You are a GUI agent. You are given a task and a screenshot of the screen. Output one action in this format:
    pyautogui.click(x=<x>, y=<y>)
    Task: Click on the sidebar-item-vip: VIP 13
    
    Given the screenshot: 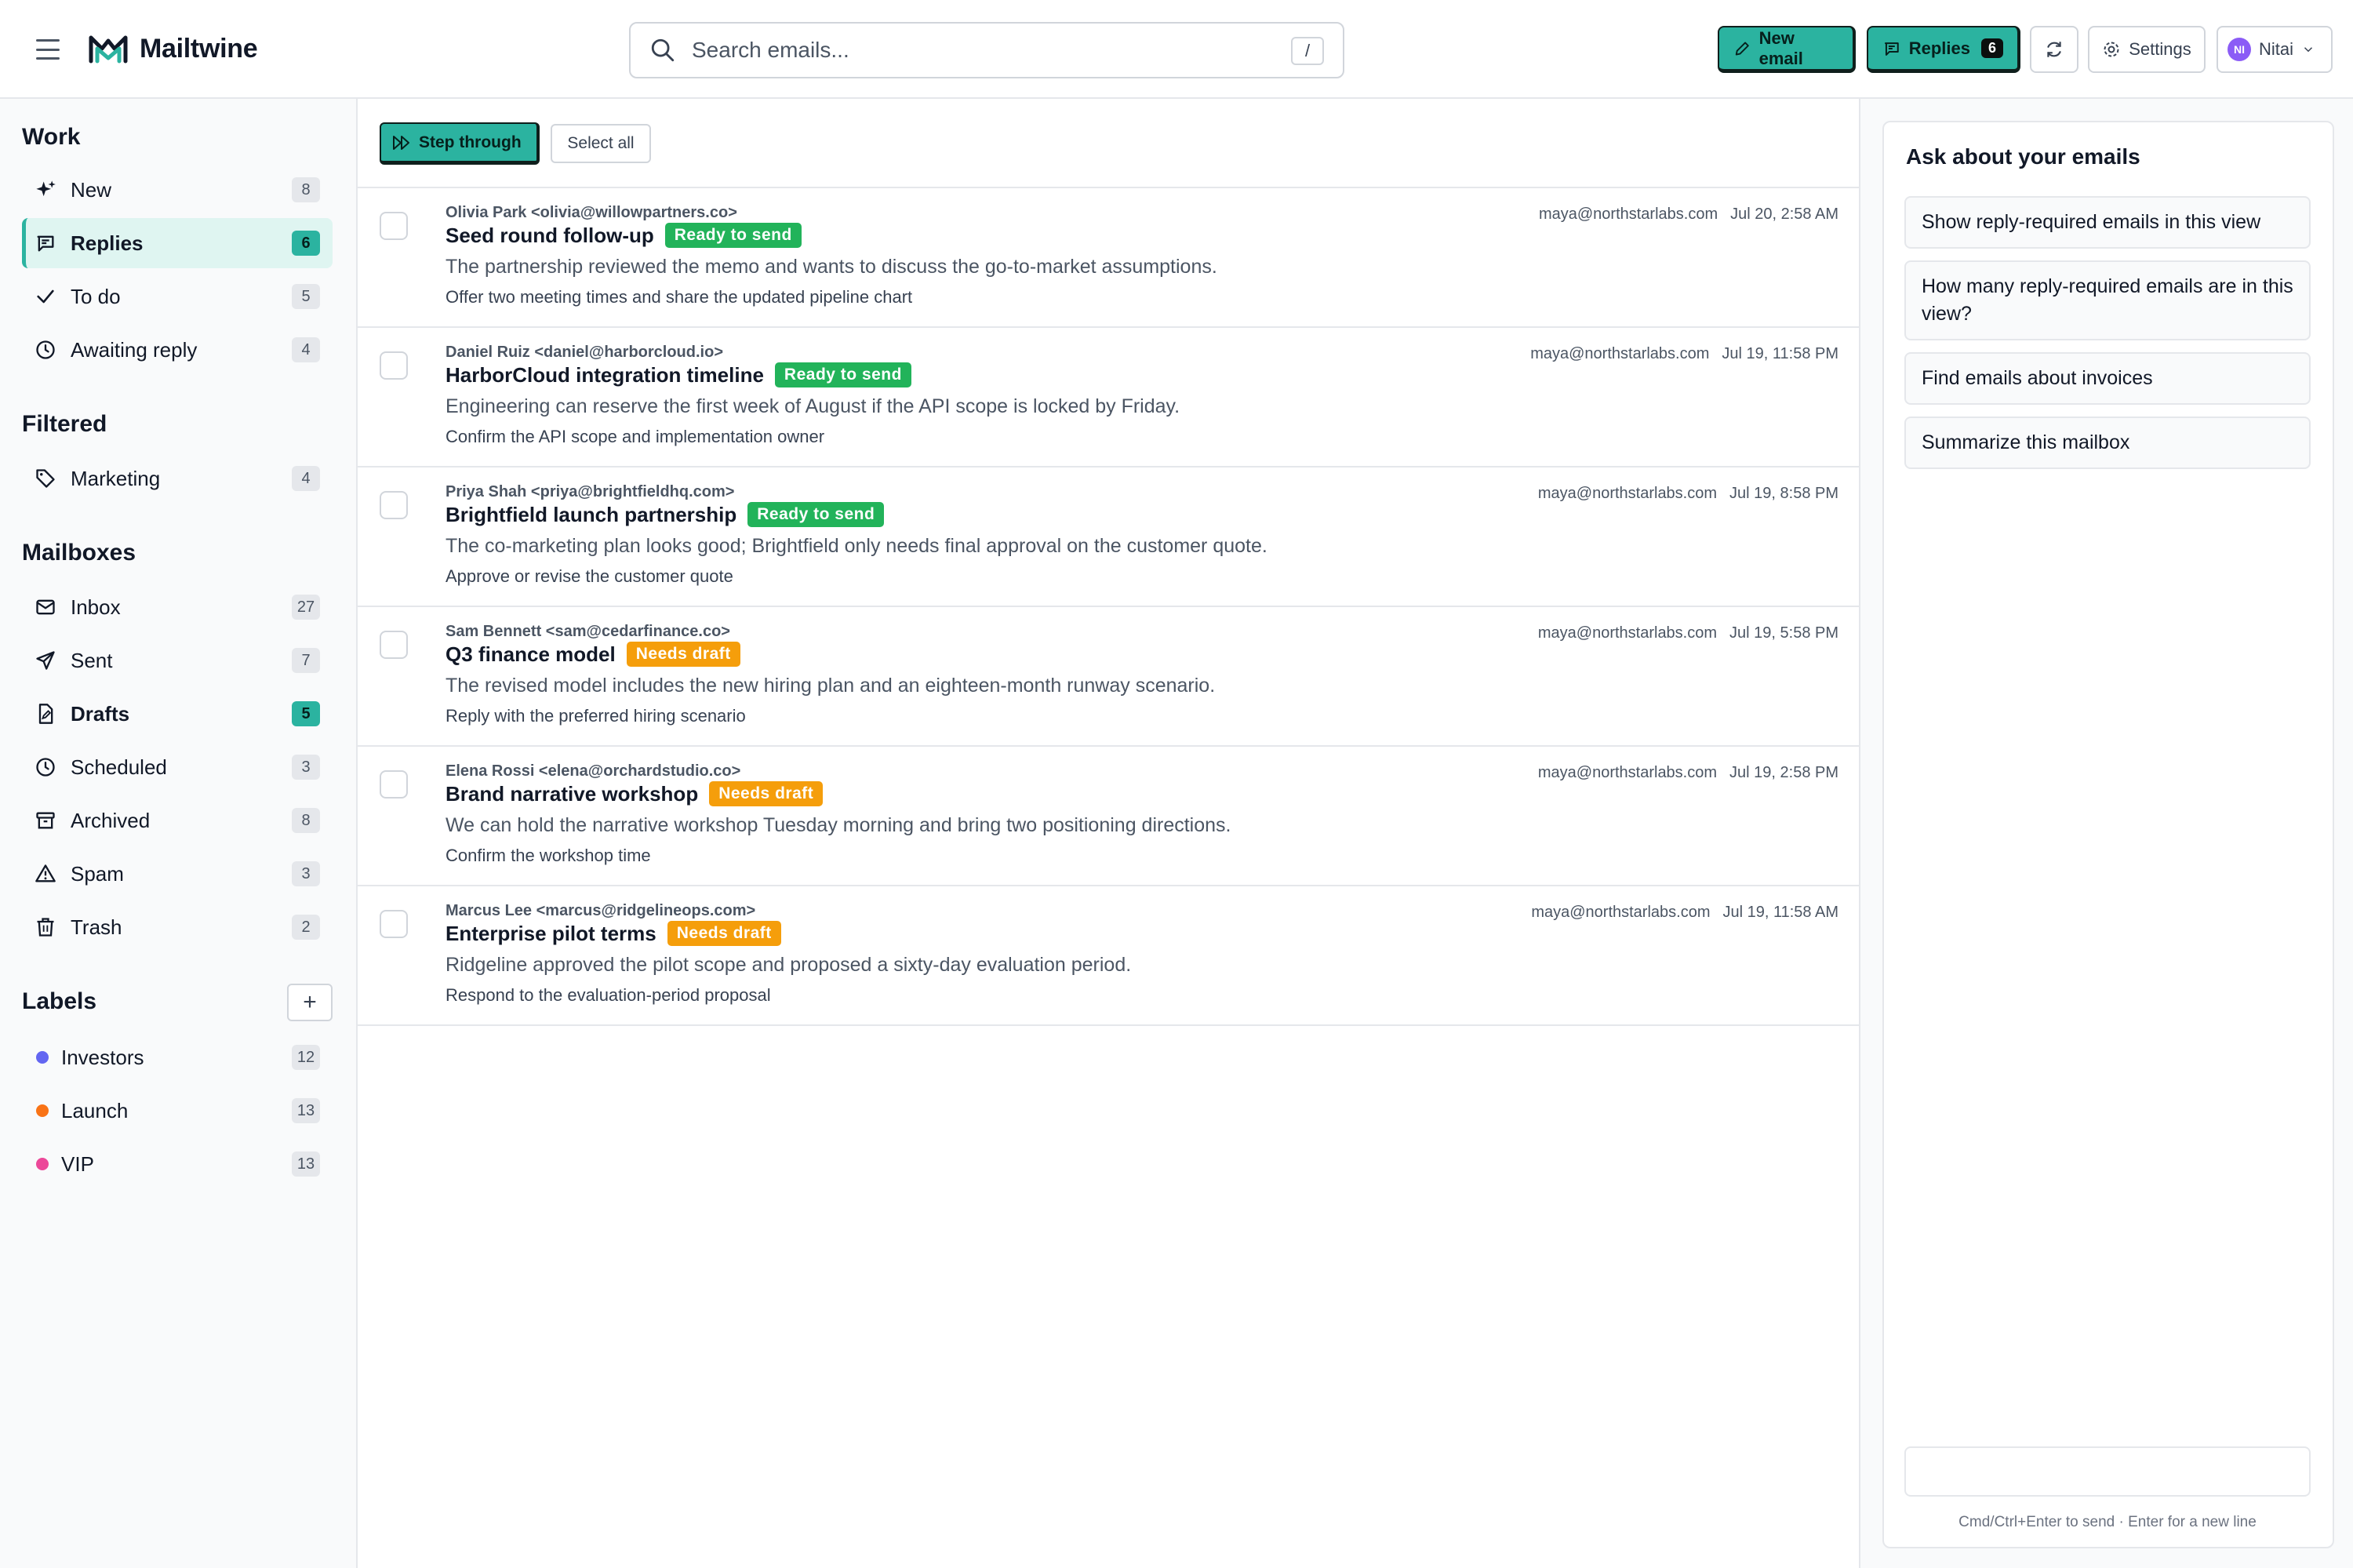 What is the action you would take?
    pyautogui.click(x=177, y=1164)
    